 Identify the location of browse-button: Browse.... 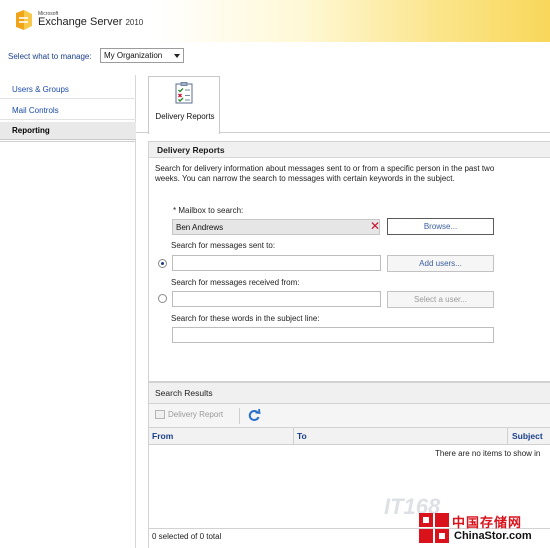
(440, 226).